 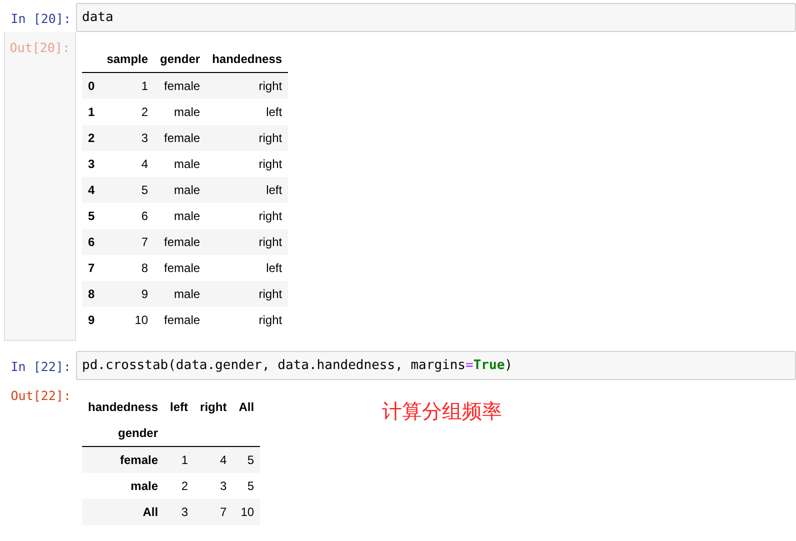 What do you see at coordinates (91, 320) in the screenshot?
I see `row-index: 9` at bounding box center [91, 320].